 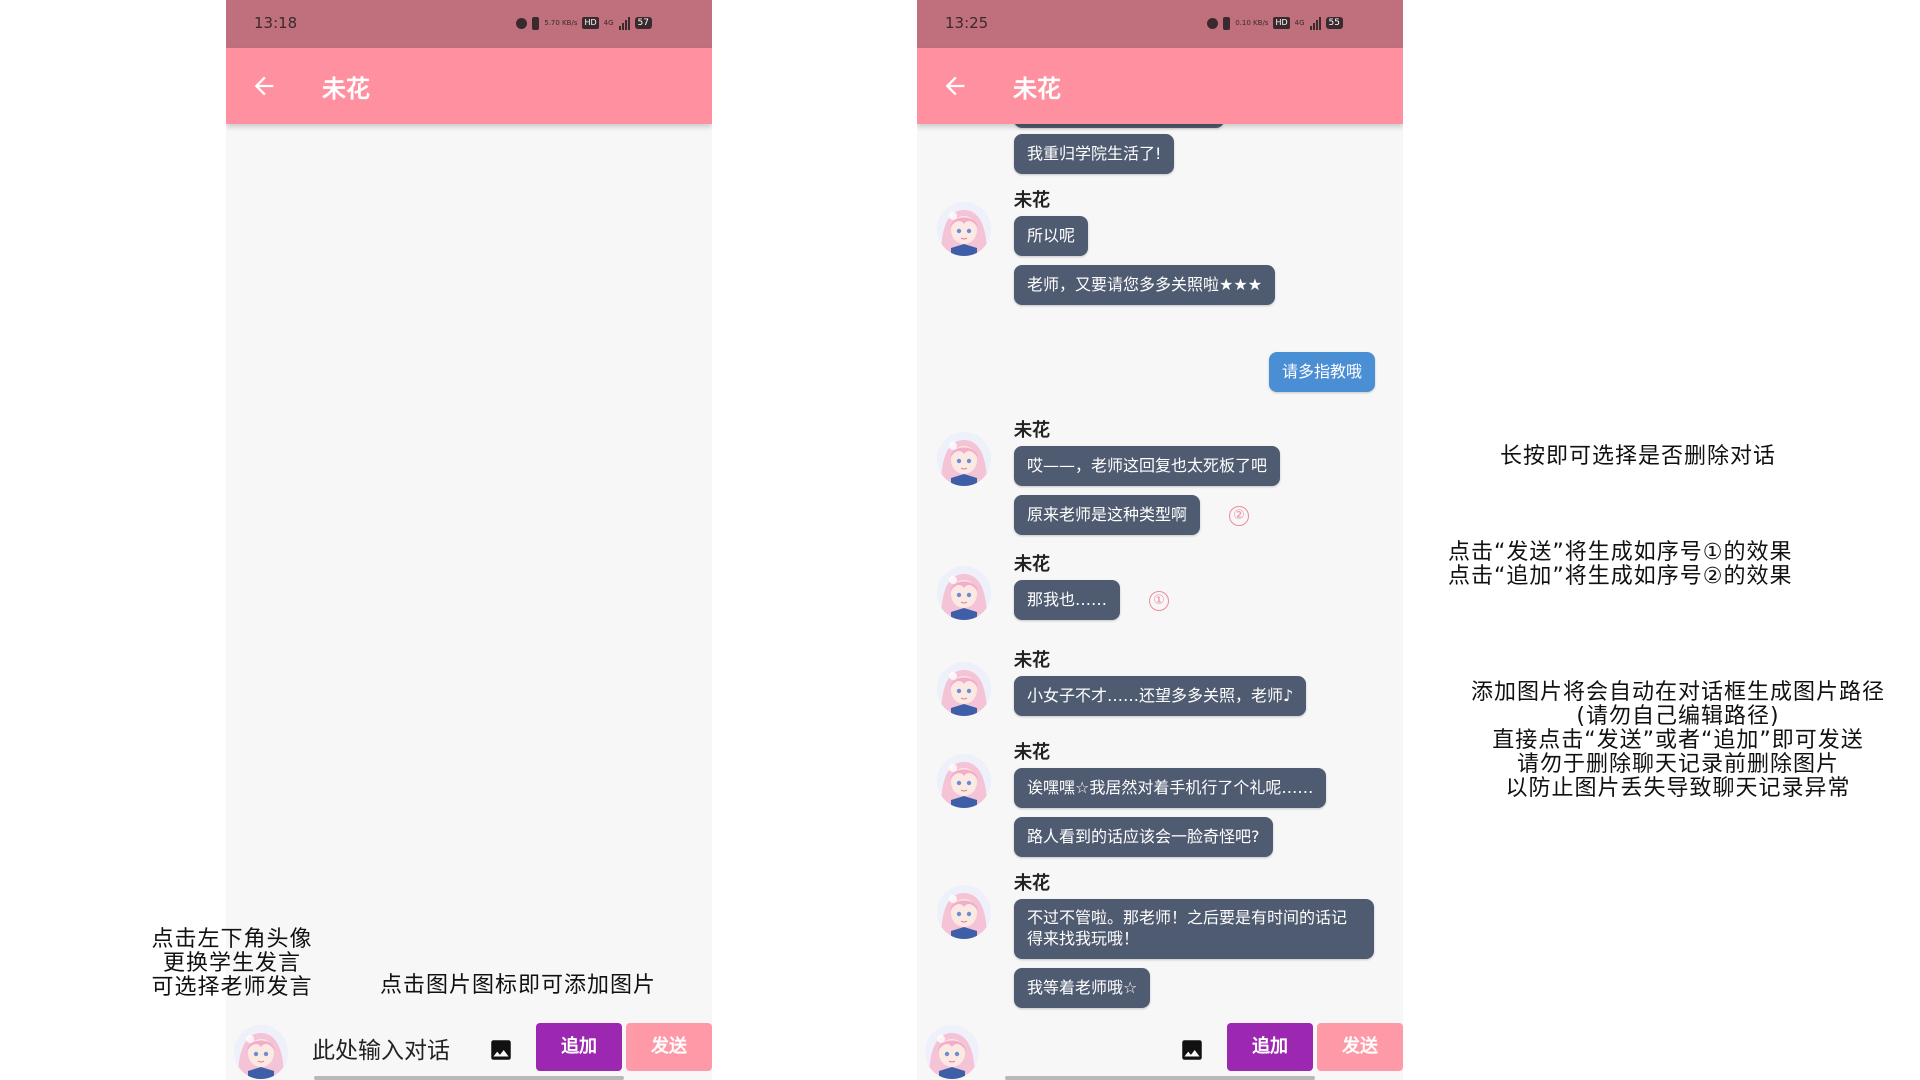 I want to click on message-bubble: 我等着老师哦☆, so click(x=1082, y=988).